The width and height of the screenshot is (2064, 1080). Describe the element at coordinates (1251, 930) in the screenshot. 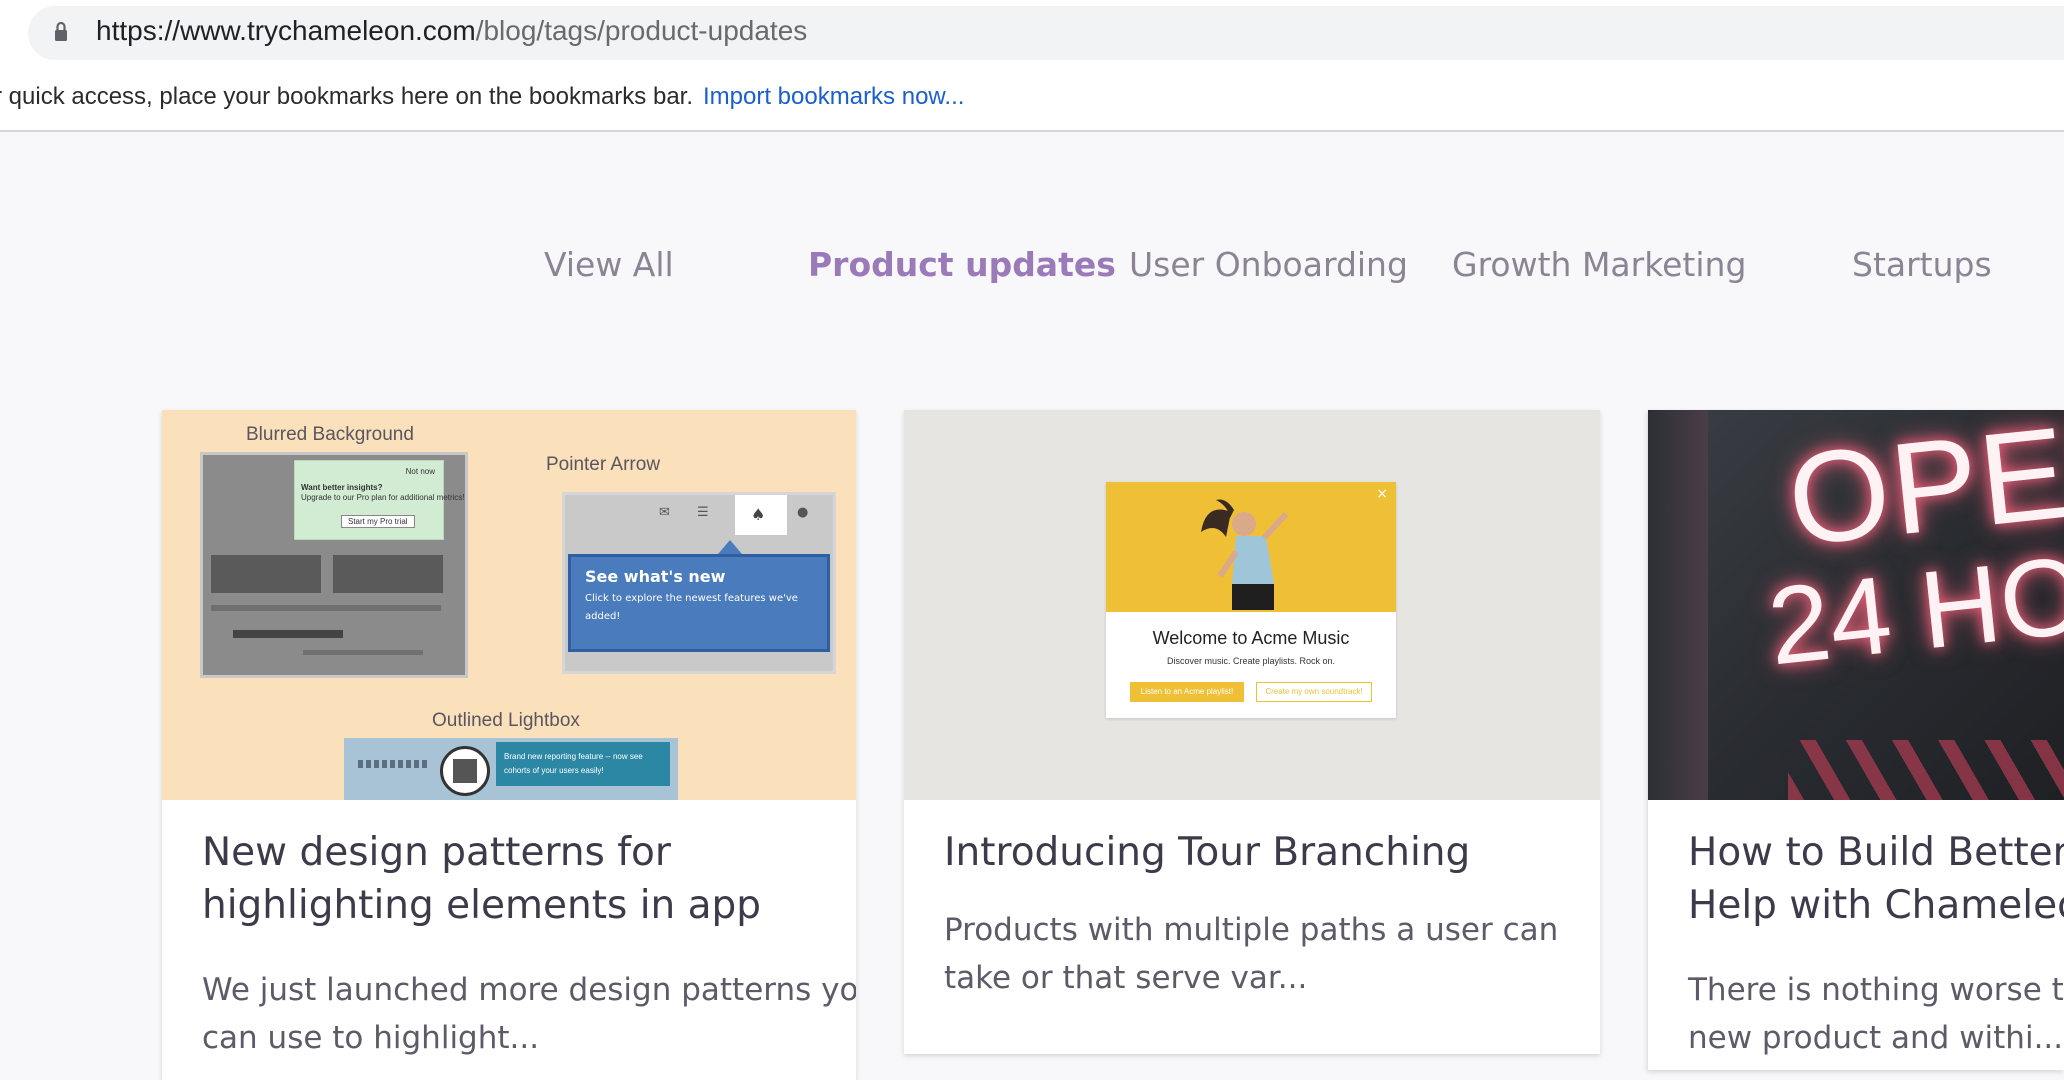

I see `post-excerpt-line-1: Products with multiple paths a user can` at that location.